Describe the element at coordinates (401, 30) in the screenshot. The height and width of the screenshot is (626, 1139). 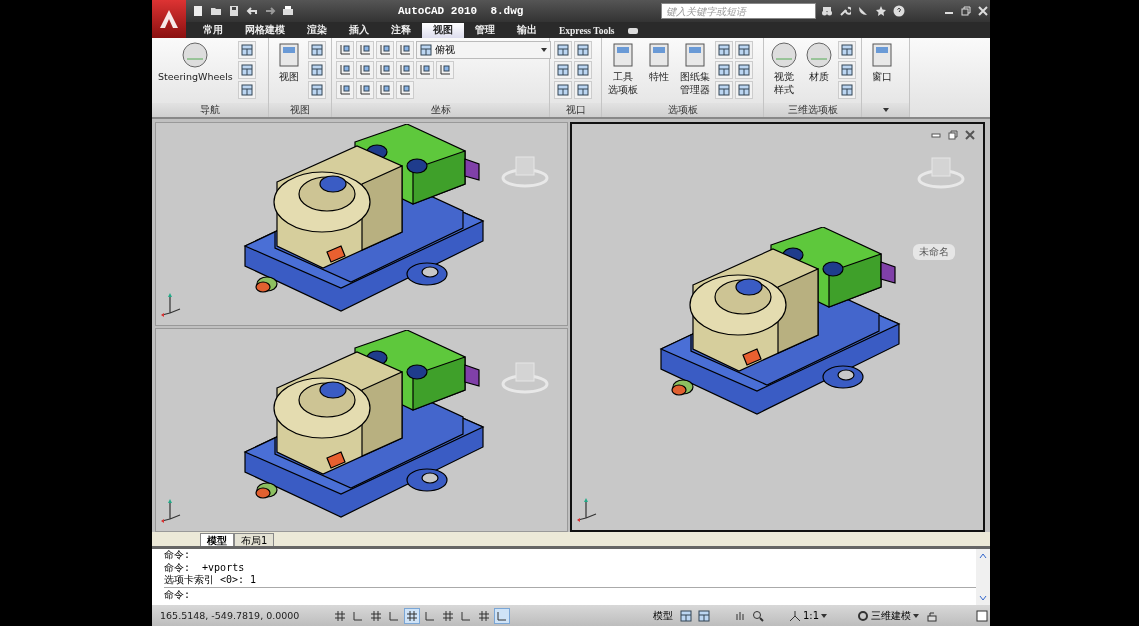
I see `ribbon-tab: 注释` at that location.